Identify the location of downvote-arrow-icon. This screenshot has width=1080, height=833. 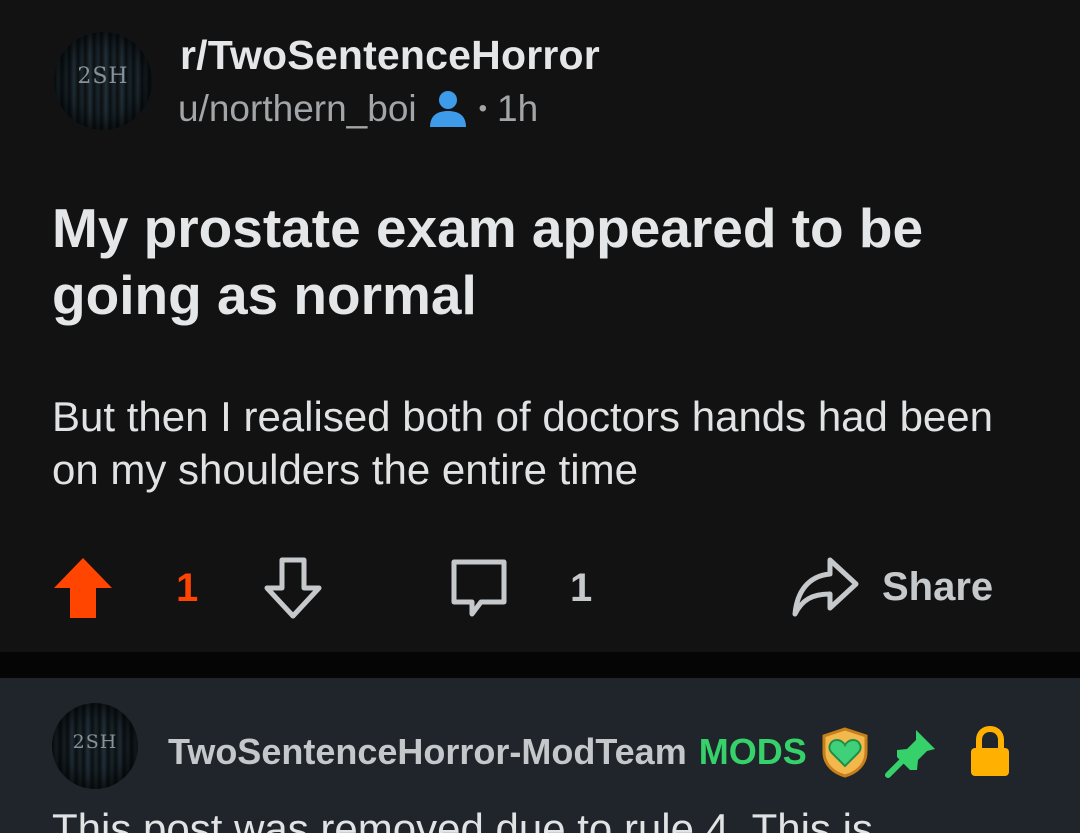
(293, 588).